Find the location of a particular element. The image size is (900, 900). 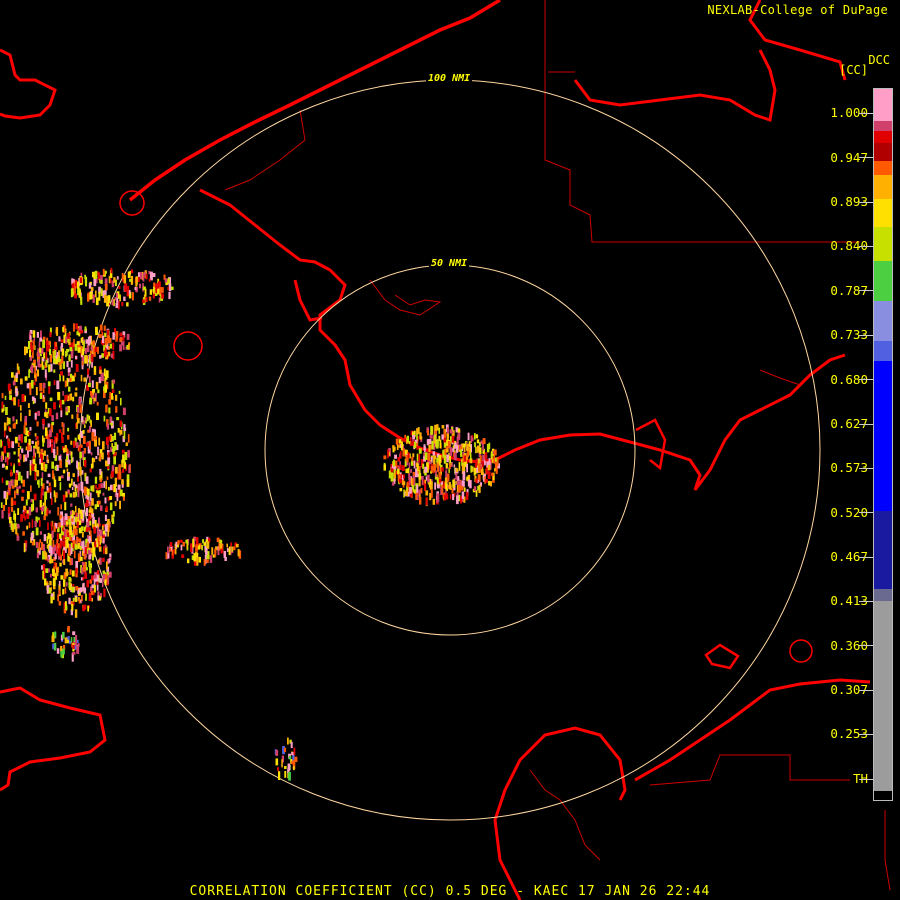

legend-tick is located at coordinates (866, 468).